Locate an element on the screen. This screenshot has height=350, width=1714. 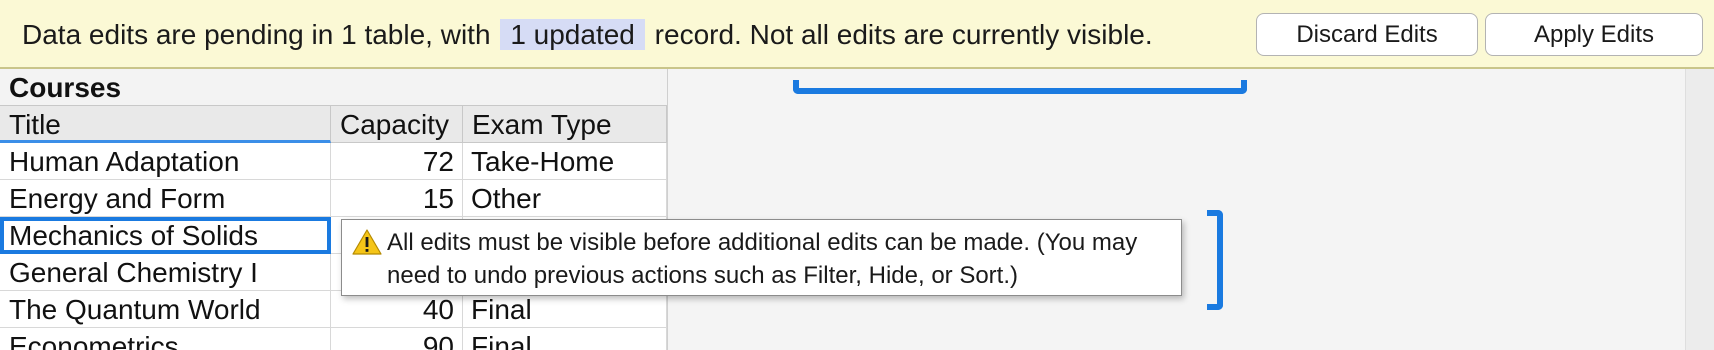
table-row: Energy and Form 15 Other is located at coordinates (333, 198).